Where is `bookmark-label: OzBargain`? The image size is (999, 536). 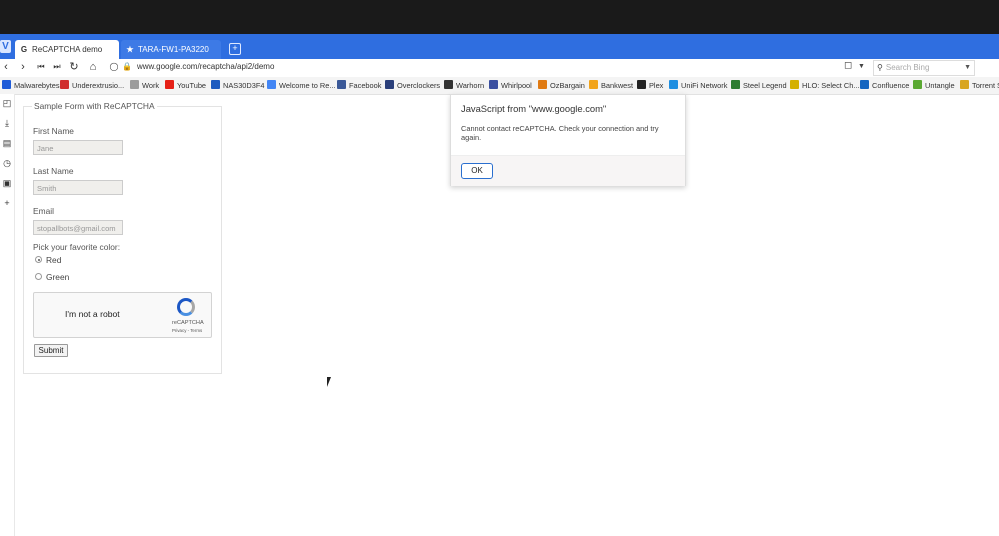
bookmark-label: OzBargain is located at coordinates (567, 85).